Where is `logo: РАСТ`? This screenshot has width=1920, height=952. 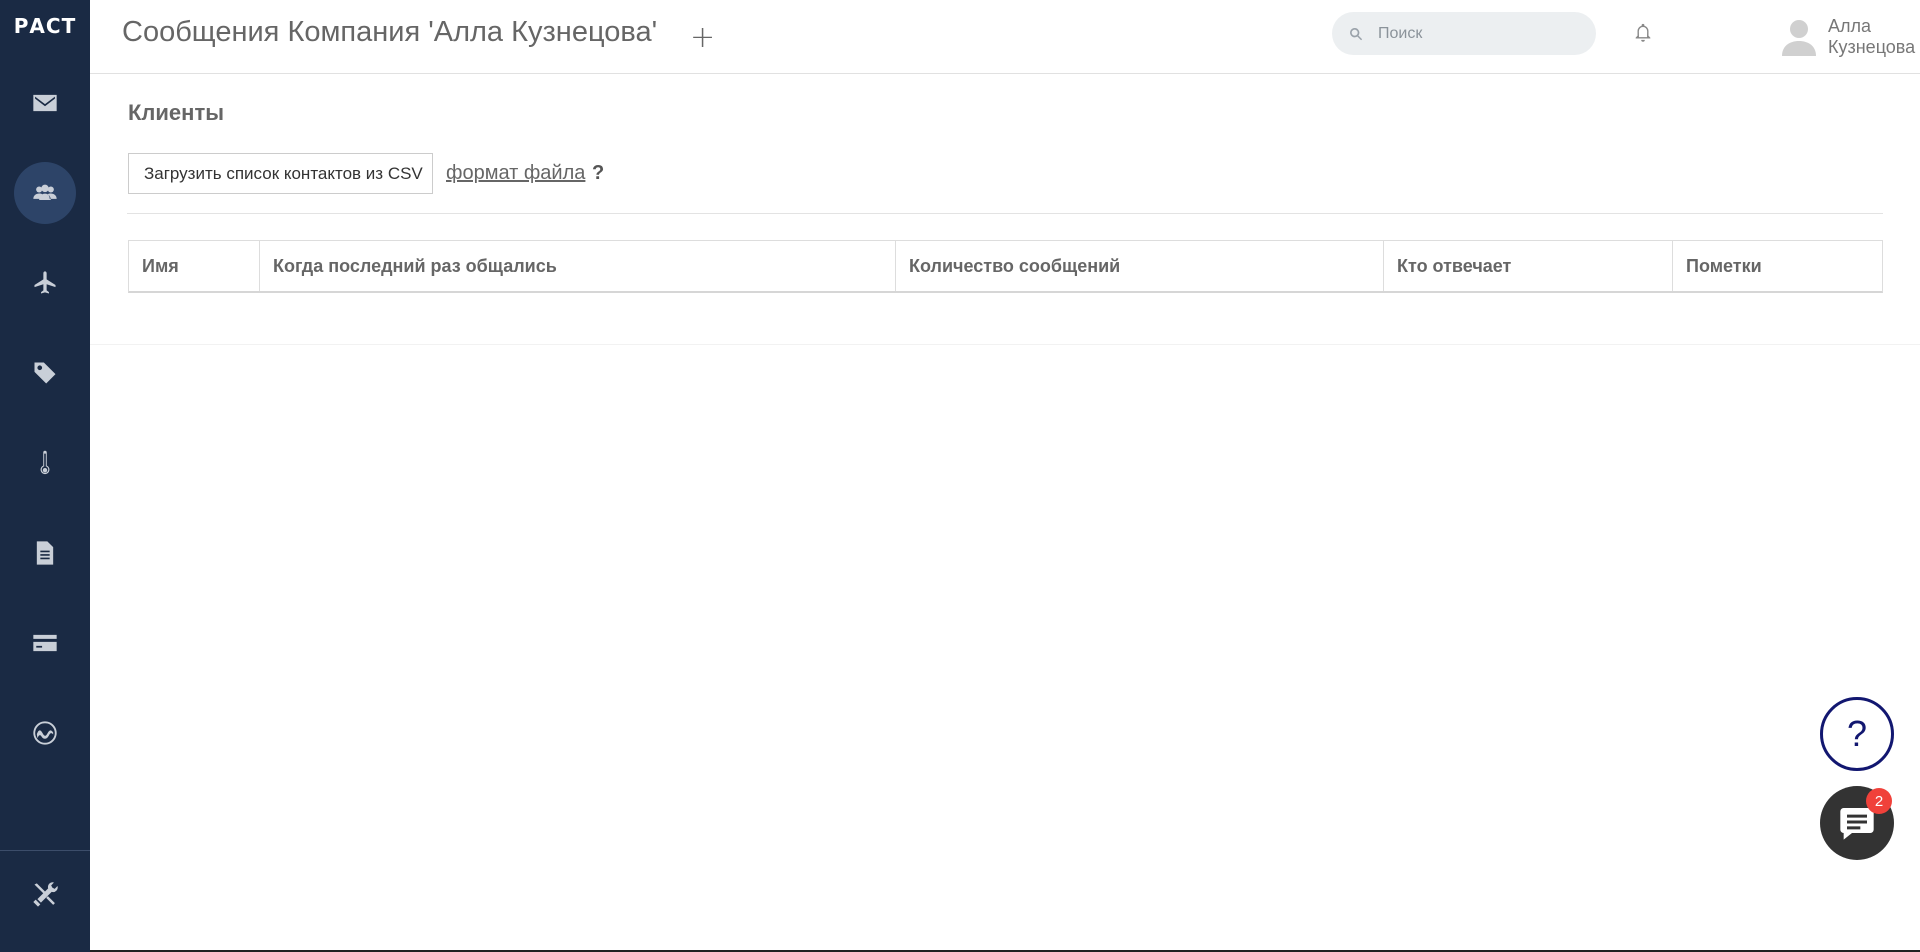 logo: РАСТ is located at coordinates (45, 26).